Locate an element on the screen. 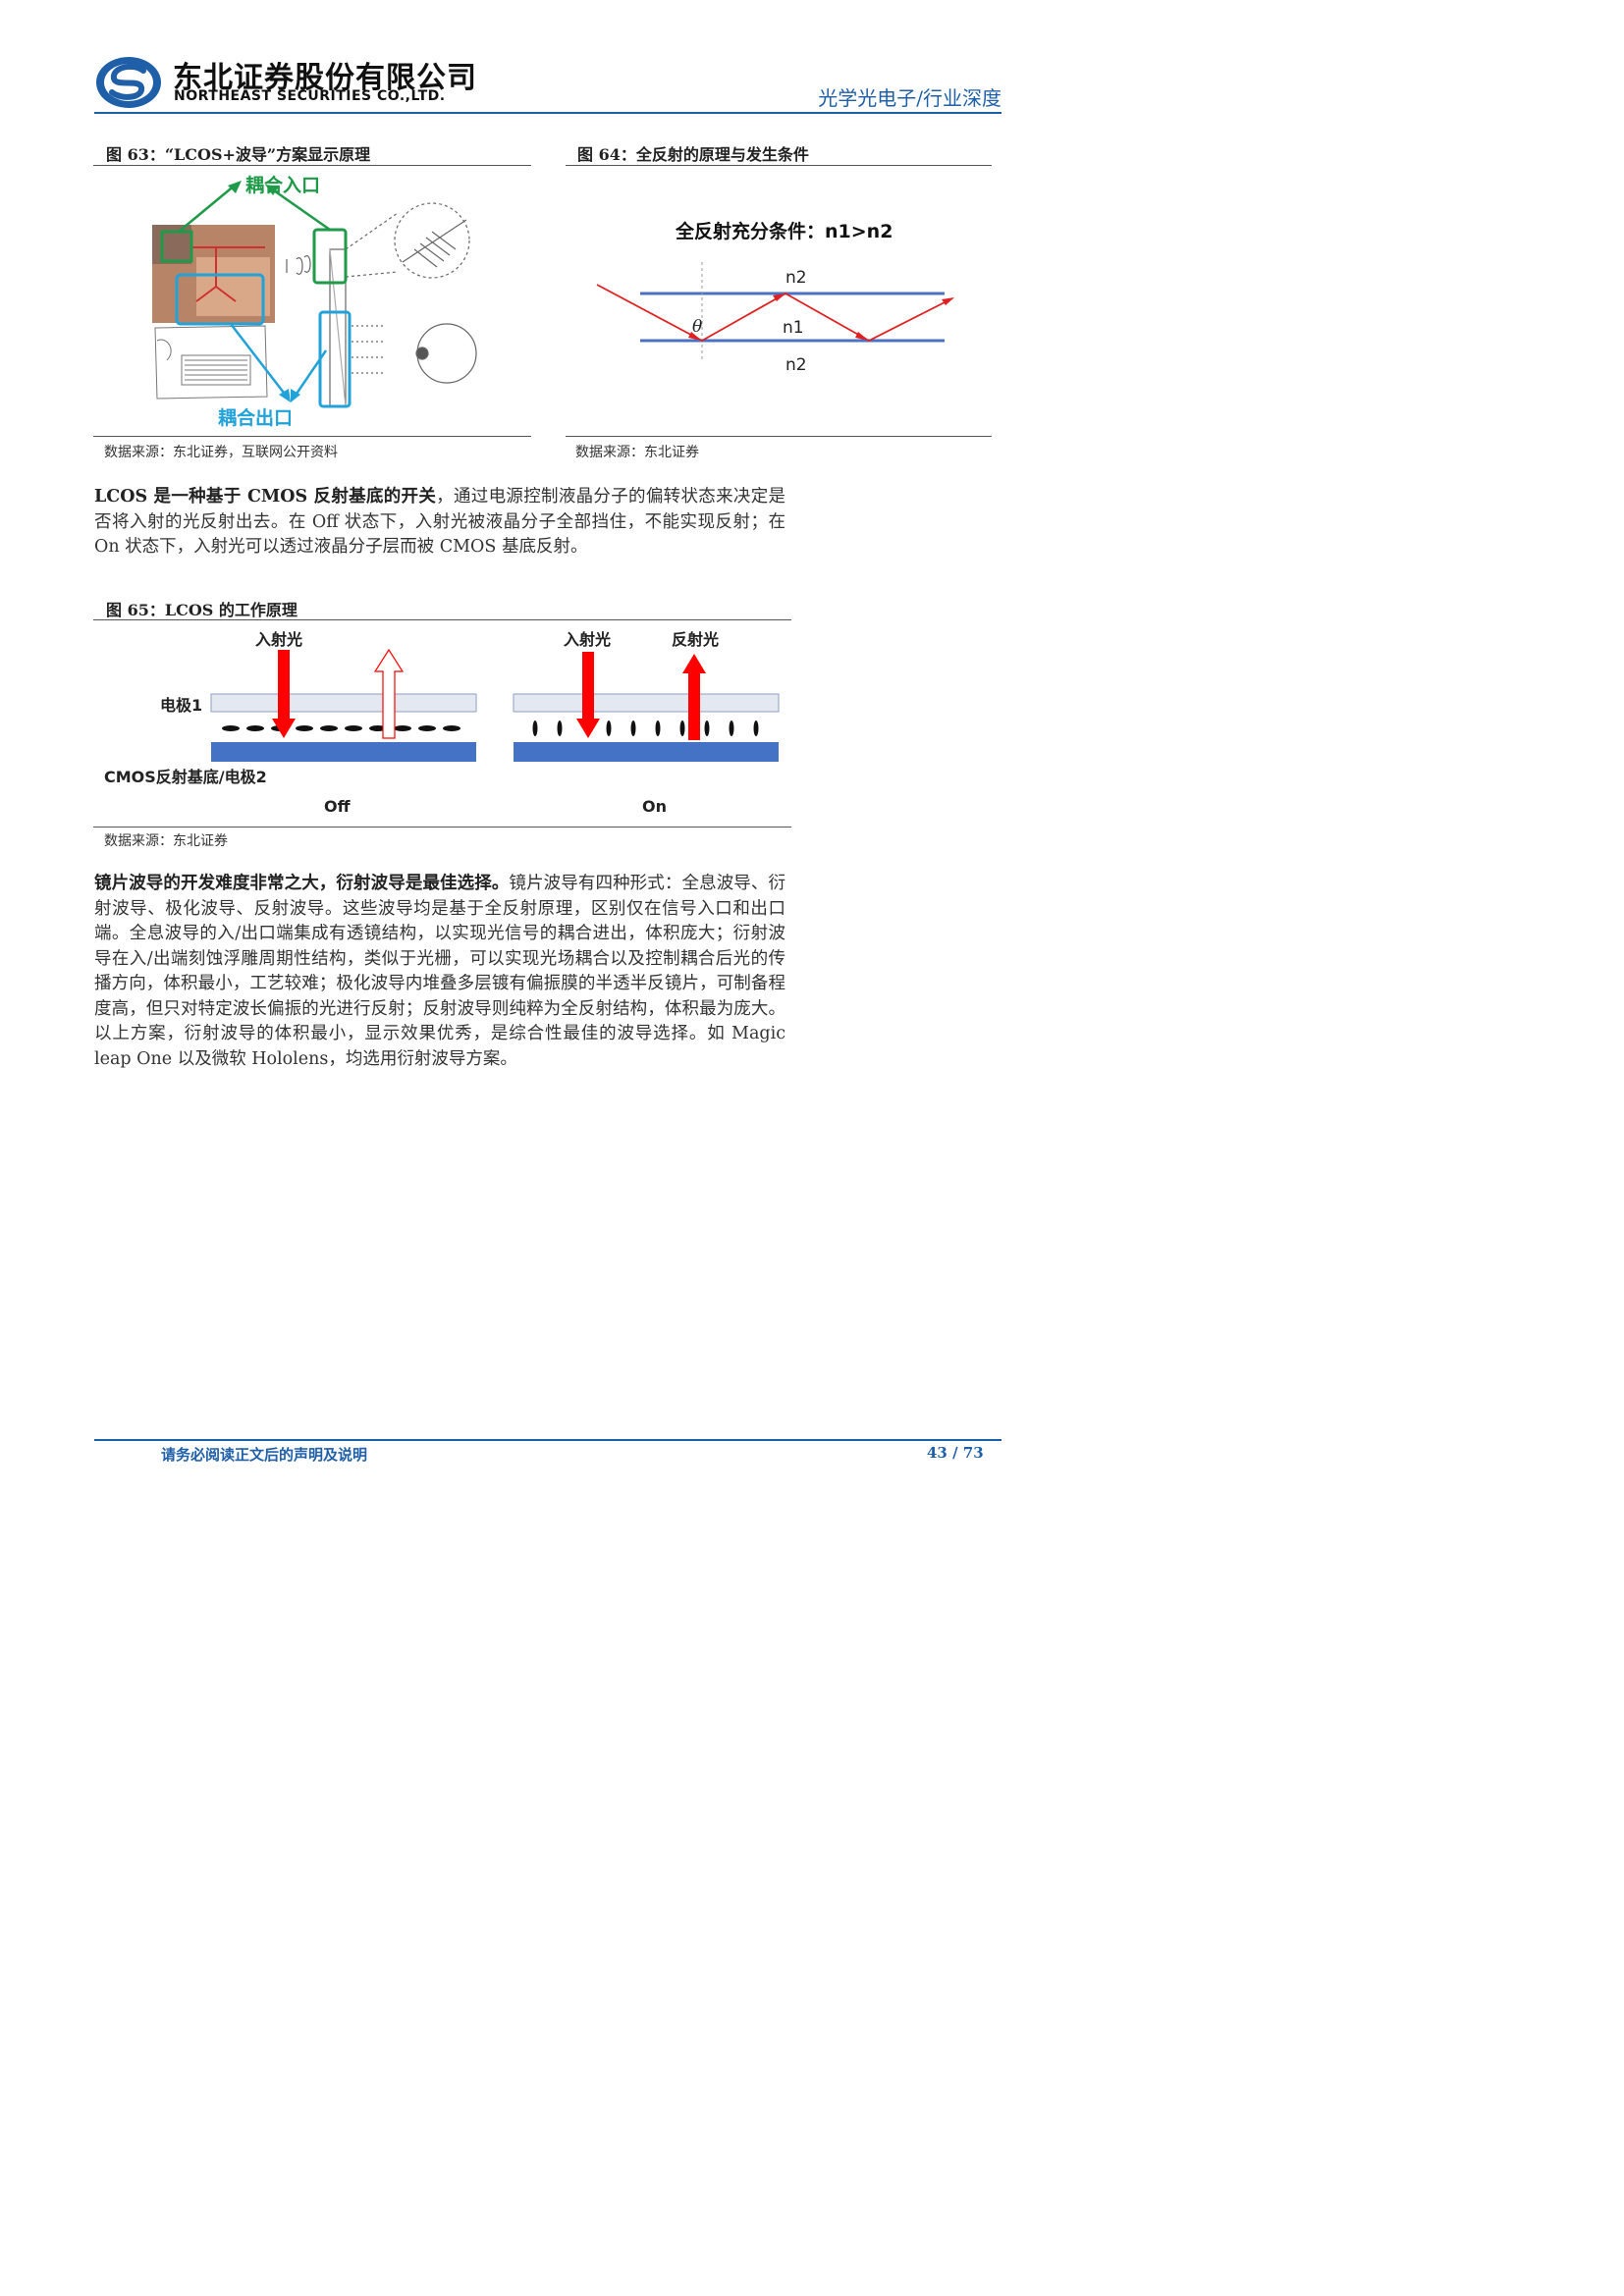  fig65-incident-left-label: 入射光 is located at coordinates (279, 639).